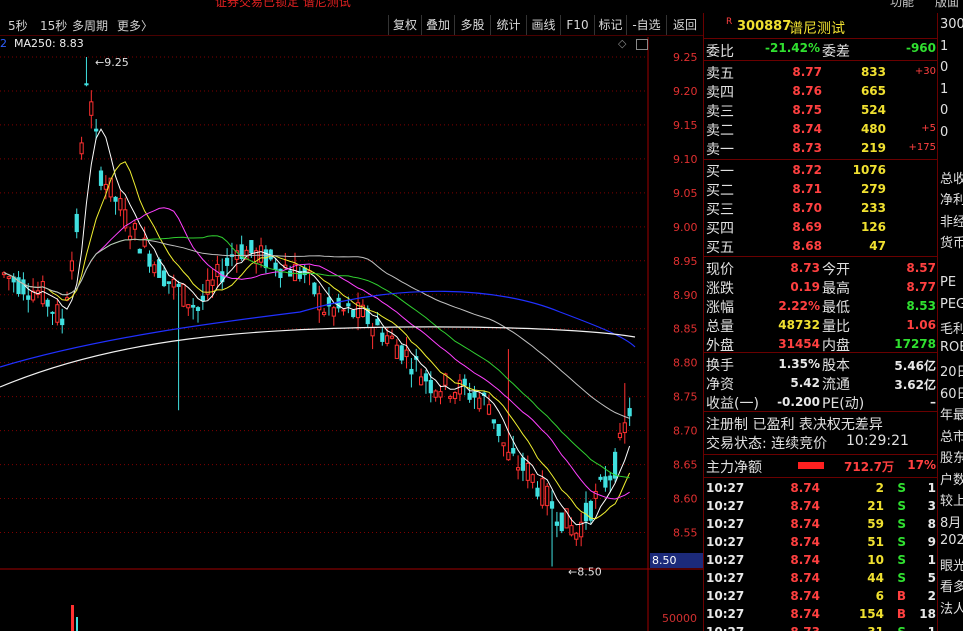 Image resolution: width=963 pixels, height=631 pixels. I want to click on tick-row: 10:27 8.73 31 S 1, so click(821, 627).